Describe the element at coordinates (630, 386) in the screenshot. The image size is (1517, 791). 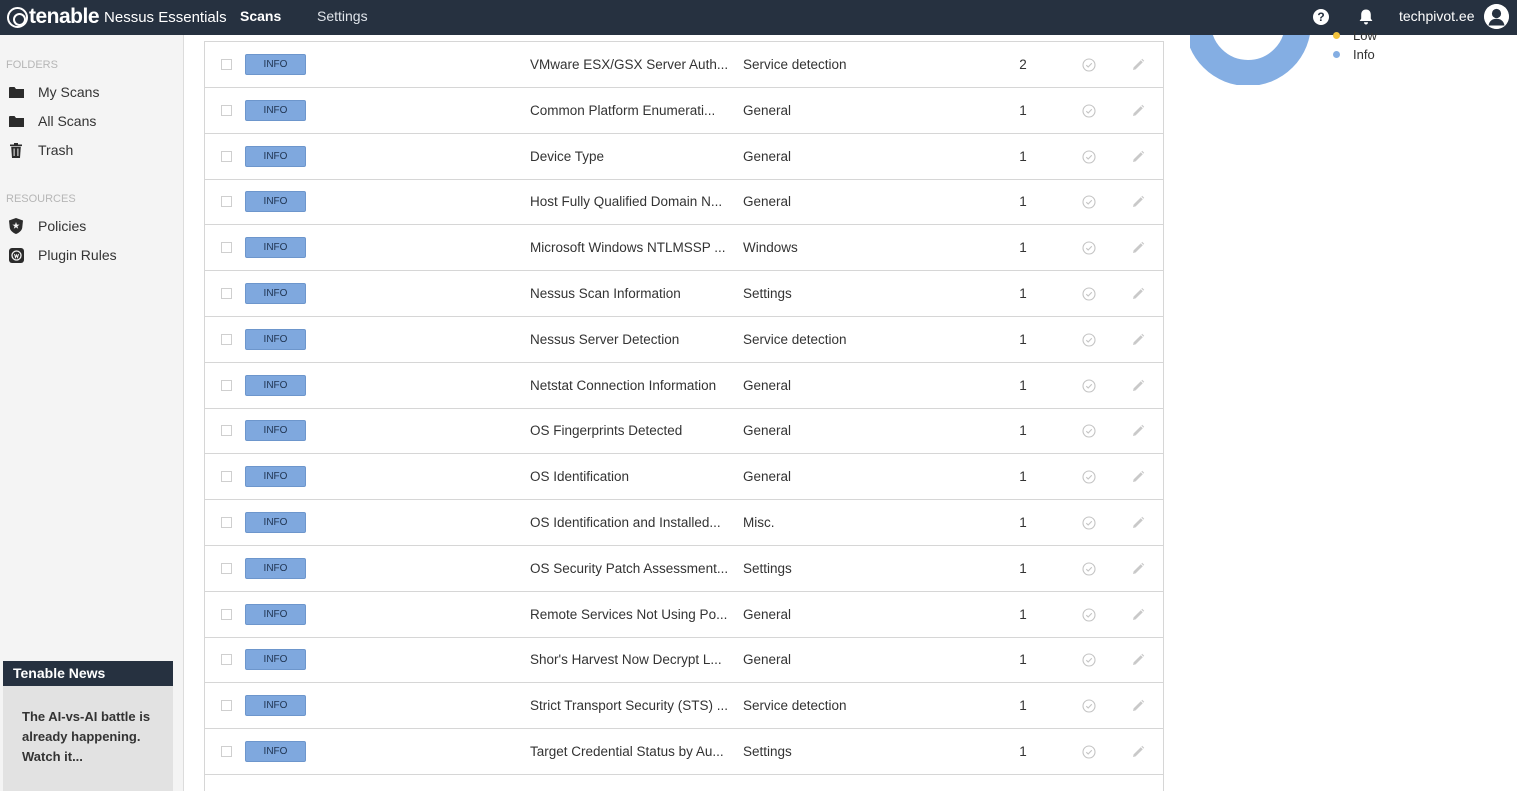
I see `plugin-name: Netstat Connection Information` at that location.